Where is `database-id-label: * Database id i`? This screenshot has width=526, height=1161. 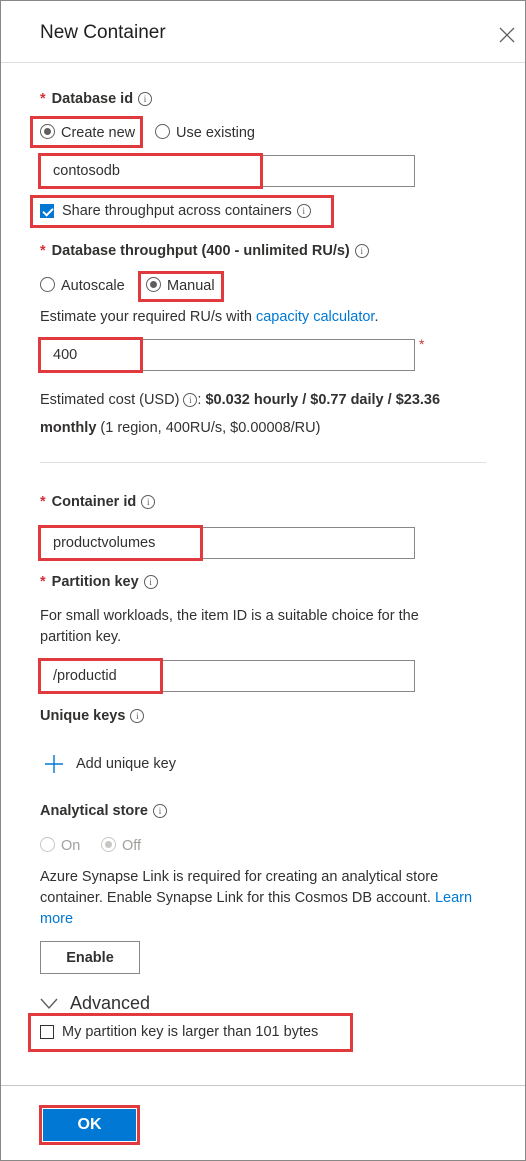 database-id-label: * Database id i is located at coordinates (96, 99).